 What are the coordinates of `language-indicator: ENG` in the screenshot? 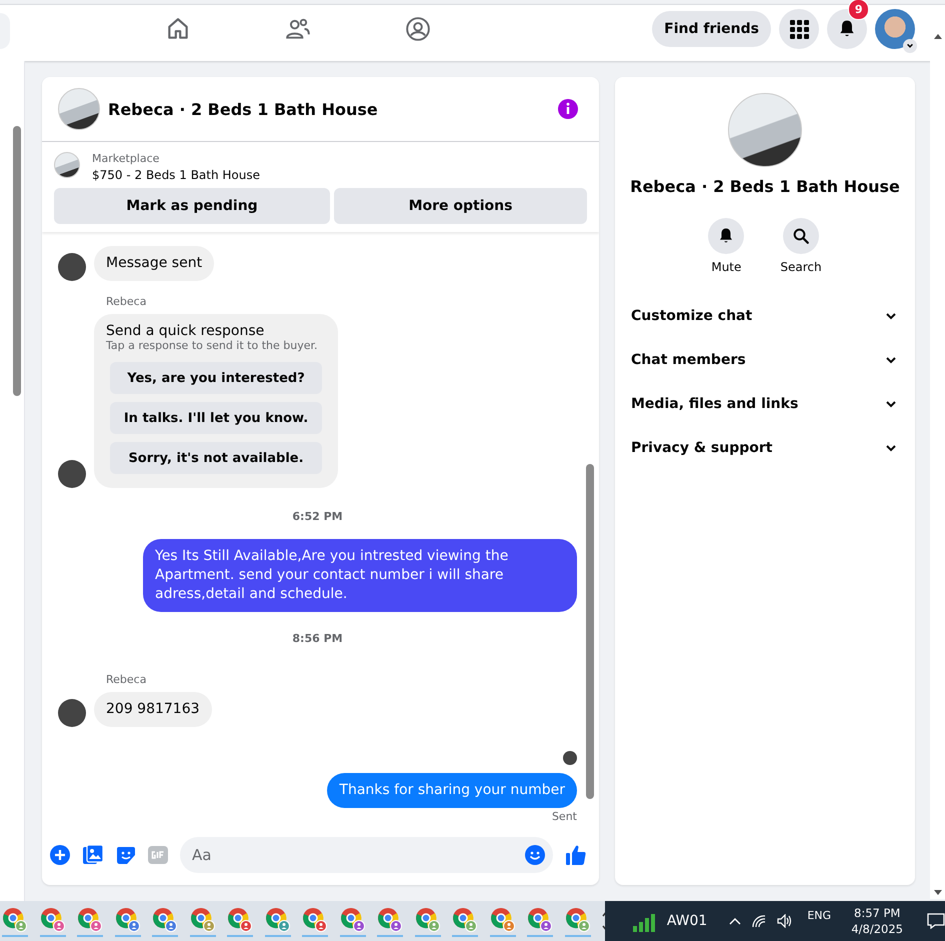 It's located at (819, 921).